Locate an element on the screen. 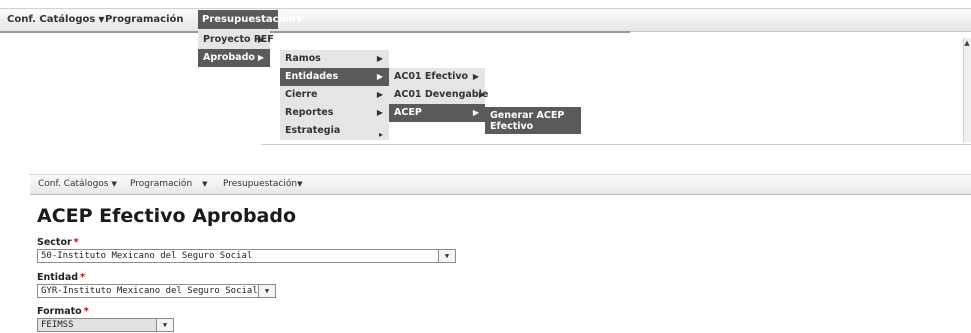 Image resolution: width=971 pixels, height=333 pixels. menu-item-estrategia: Estrategia ▸ is located at coordinates (334, 131).